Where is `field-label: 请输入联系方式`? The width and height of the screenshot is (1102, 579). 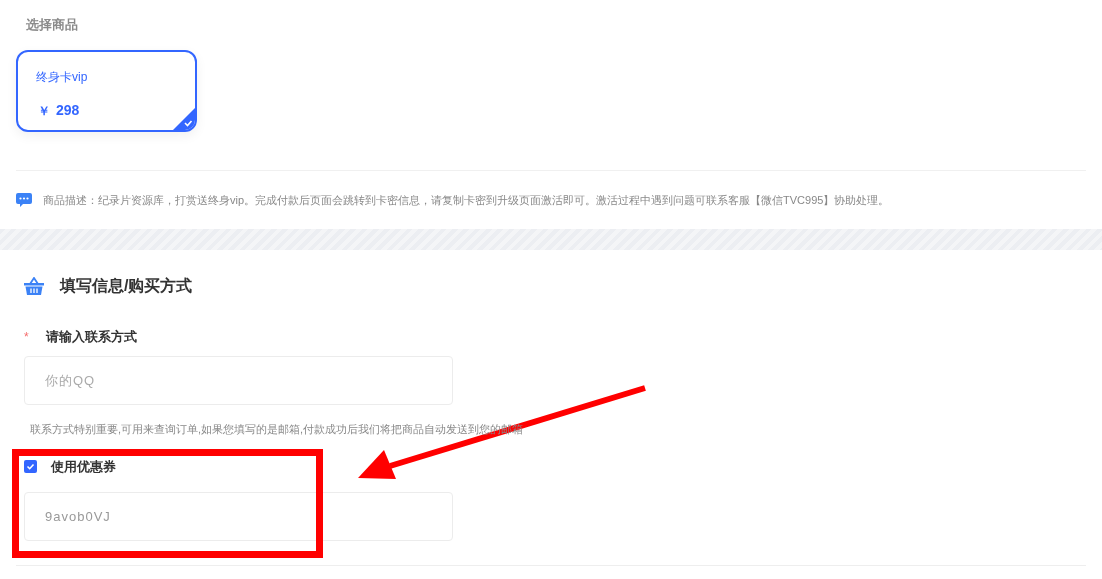
field-label: 请输入联系方式 is located at coordinates (91, 337).